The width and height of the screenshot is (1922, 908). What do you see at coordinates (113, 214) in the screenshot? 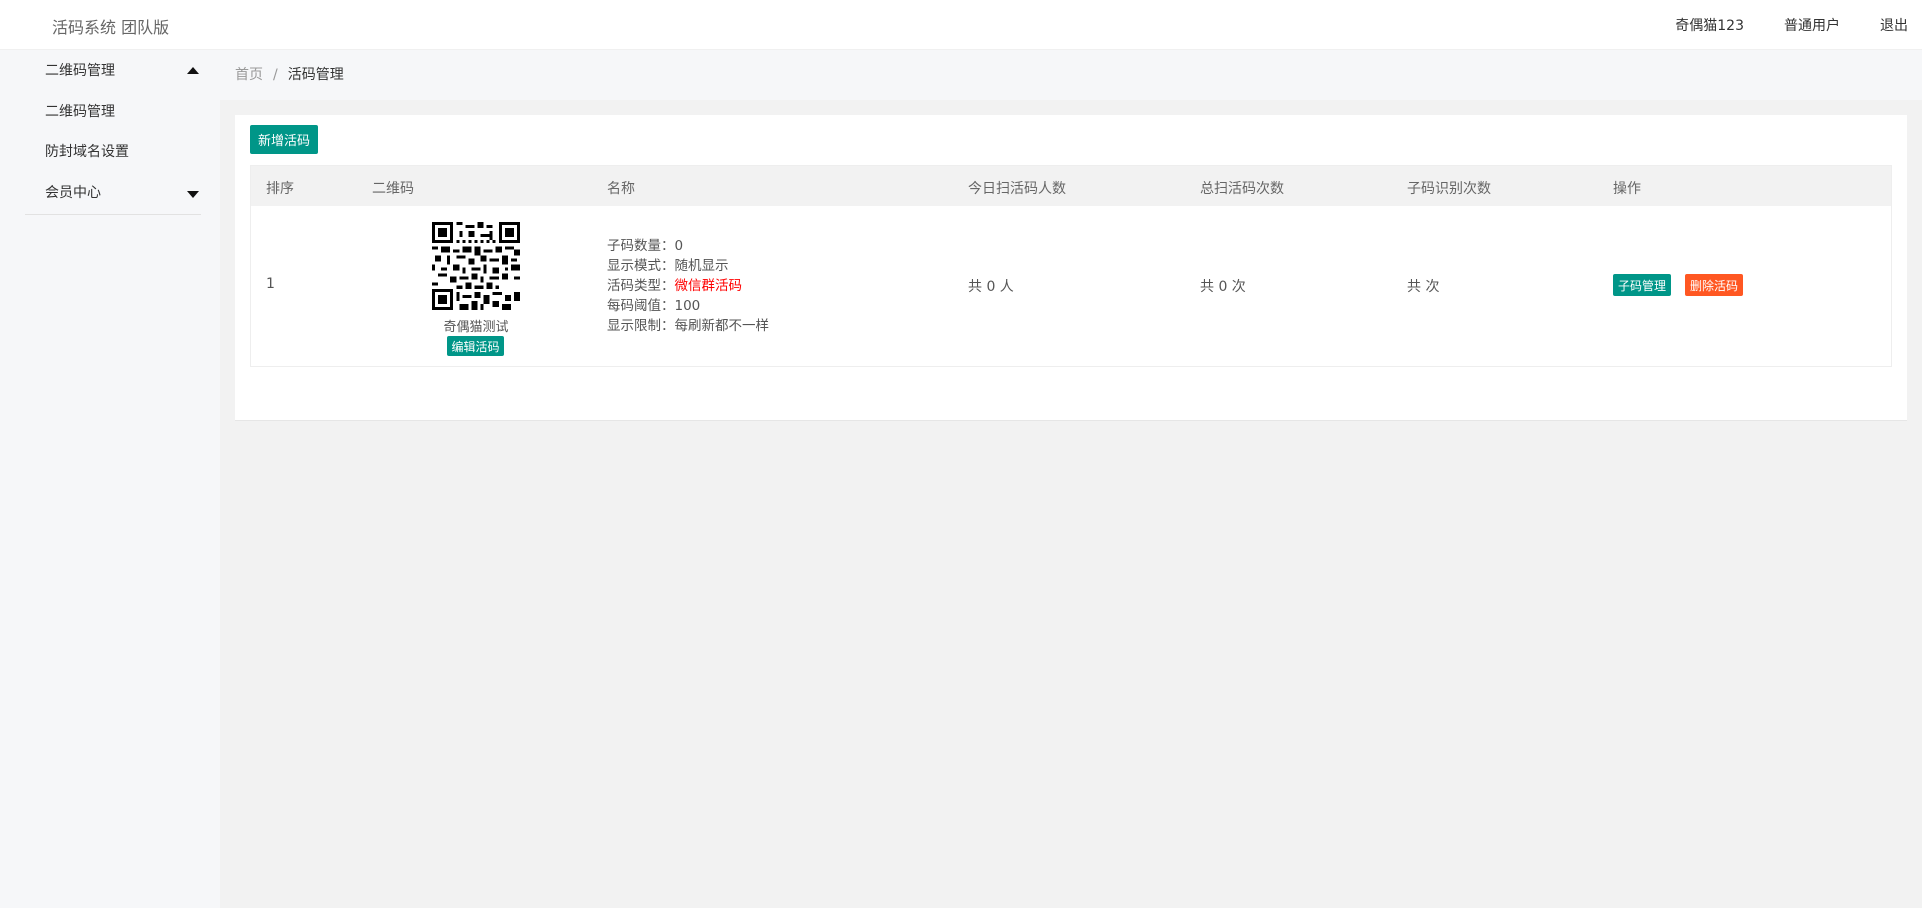
I see `sidebar-divider` at bounding box center [113, 214].